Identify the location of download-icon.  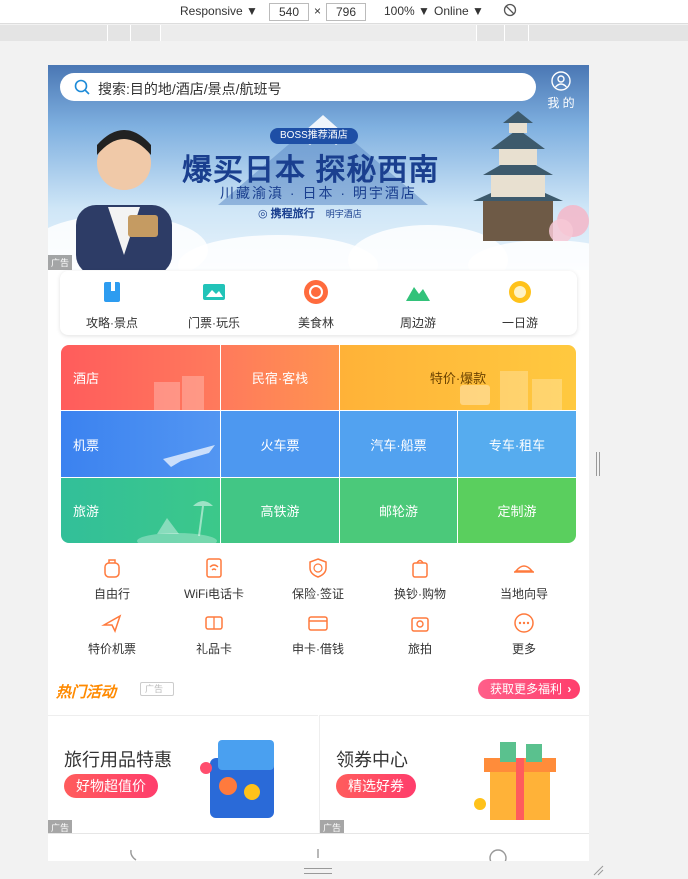
(318, 854).